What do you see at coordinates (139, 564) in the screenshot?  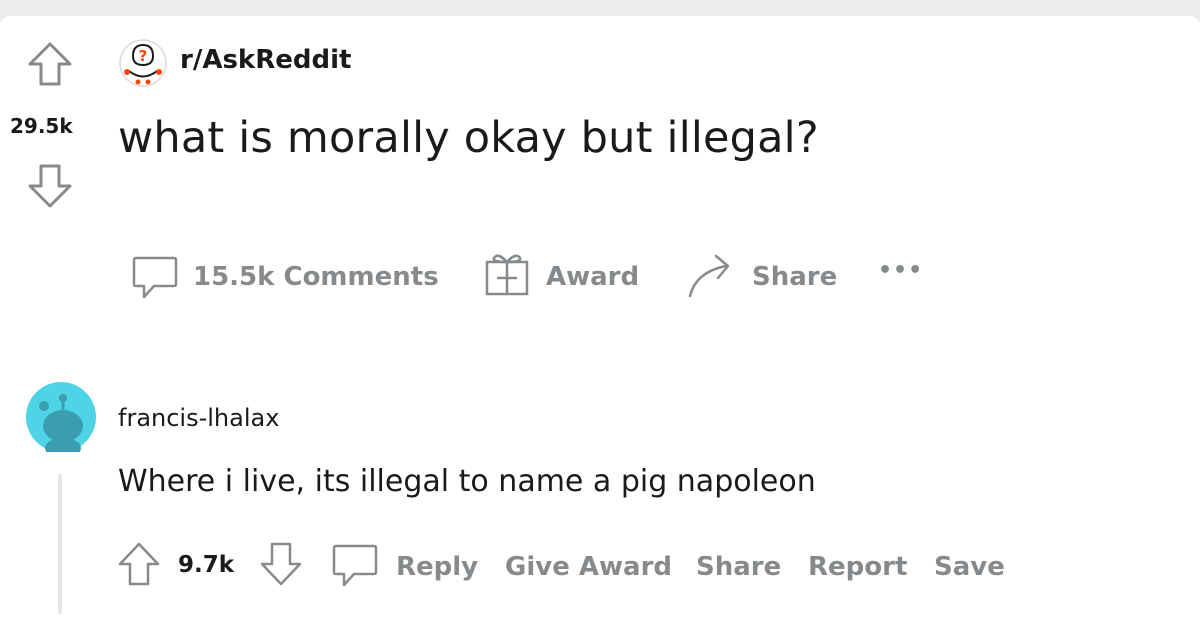 I see `comment-upvote-icon` at bounding box center [139, 564].